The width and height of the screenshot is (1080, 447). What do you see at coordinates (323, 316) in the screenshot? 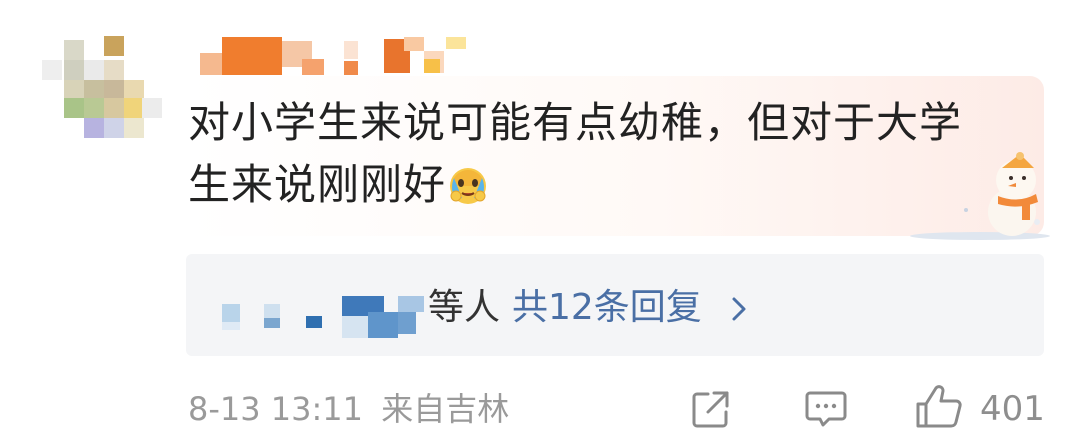
I see `replies-users-mosaic` at bounding box center [323, 316].